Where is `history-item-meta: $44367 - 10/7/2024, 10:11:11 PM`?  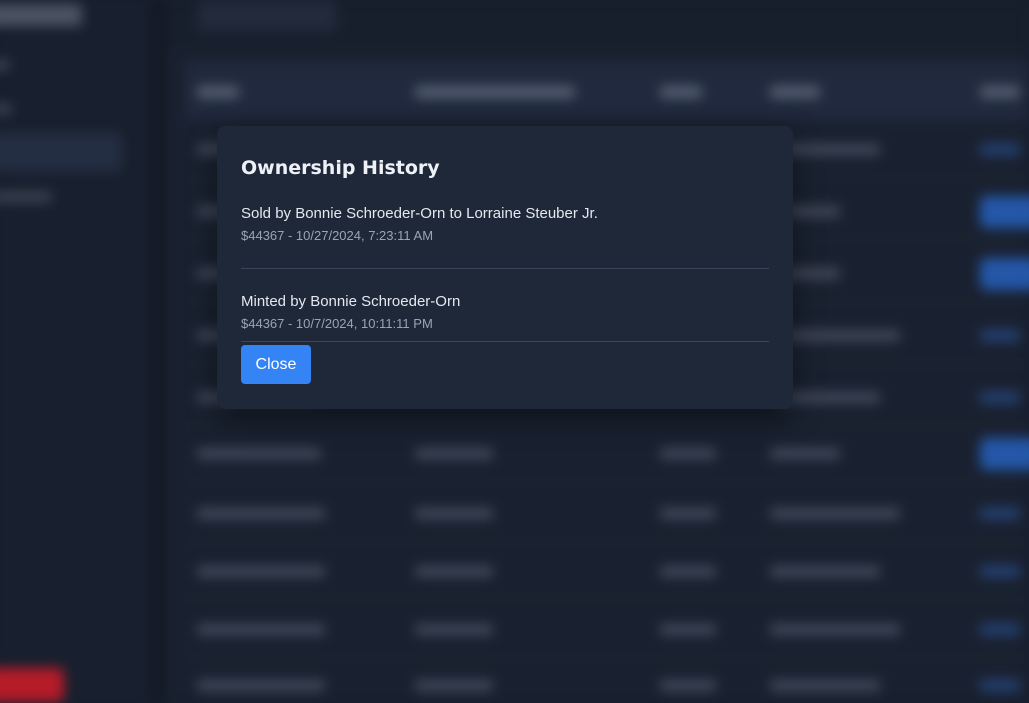 history-item-meta: $44367 - 10/7/2024, 10:11:11 PM is located at coordinates (337, 323).